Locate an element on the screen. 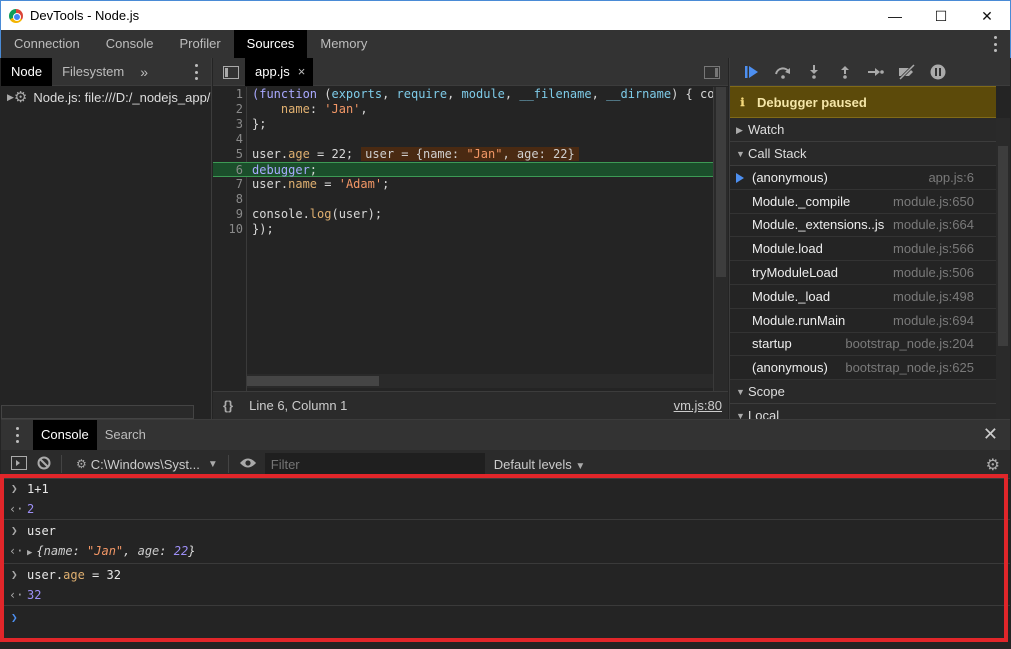 This screenshot has width=1011, height=649. navigator-tabs: Node Filesystem » is located at coordinates (106, 71).